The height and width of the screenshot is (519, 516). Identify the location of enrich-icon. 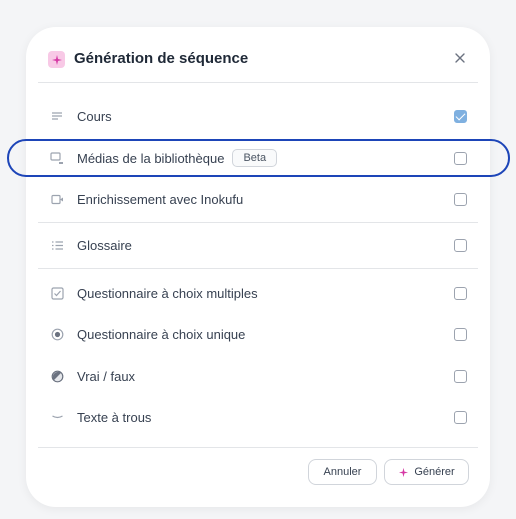
(57, 199).